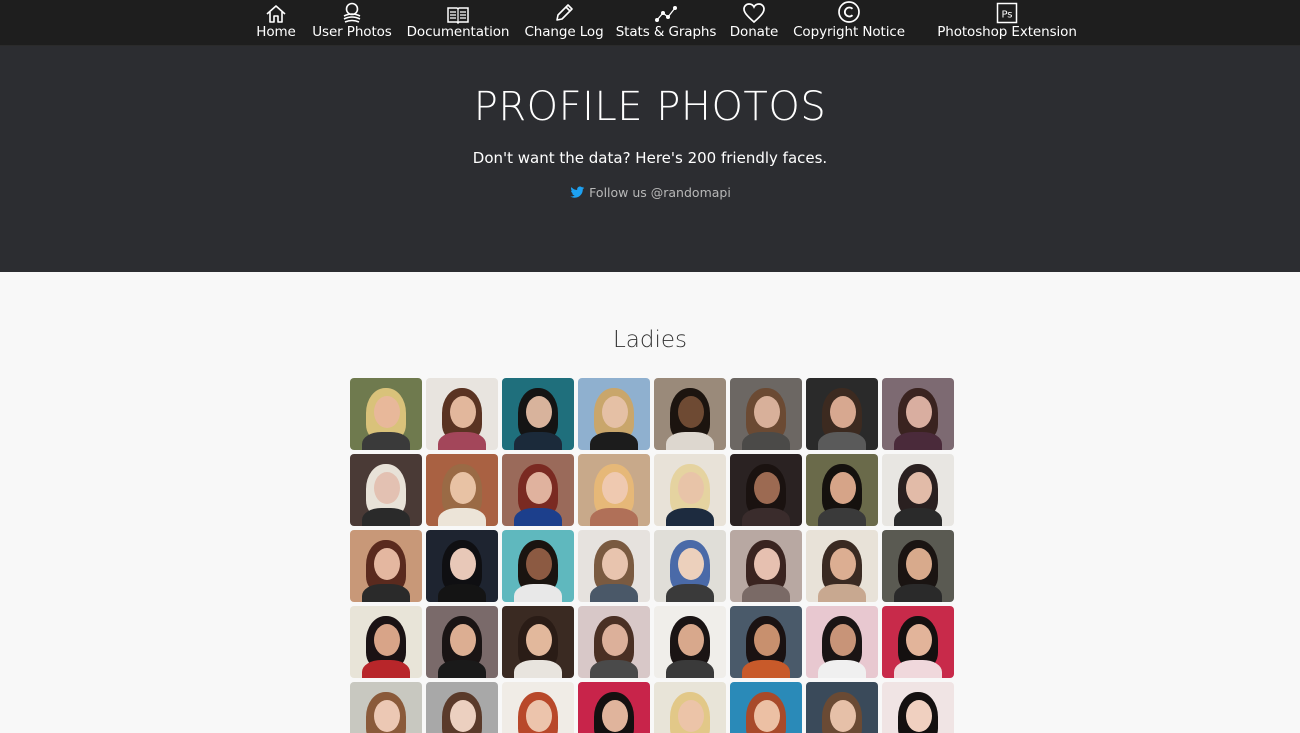 This screenshot has height=733, width=1300. Describe the element at coordinates (352, 23) in the screenshot. I see `nav-user-photos: User Photos` at that location.